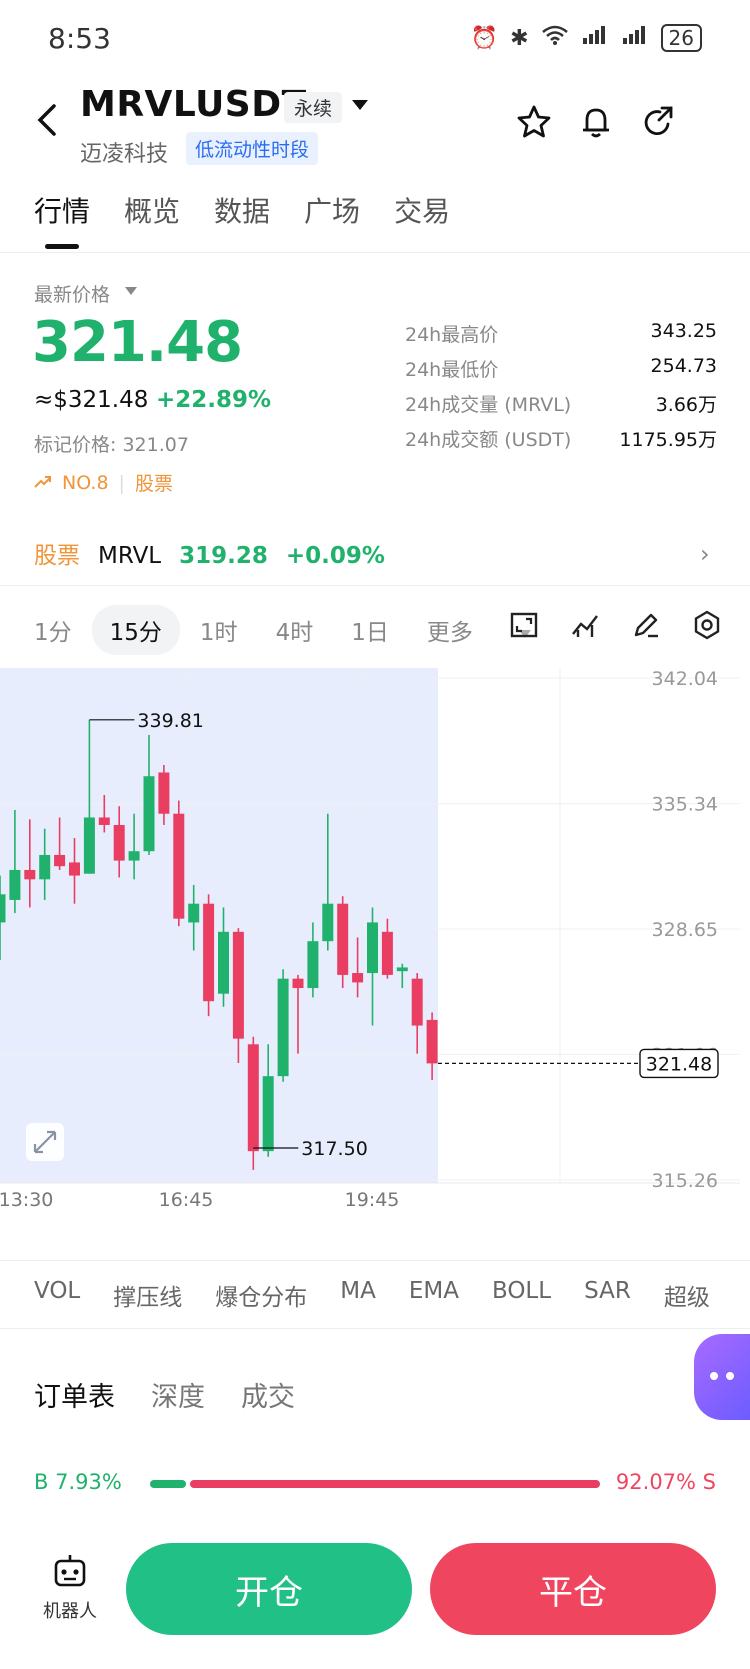 The width and height of the screenshot is (750, 1669). I want to click on stat-value: 254.73, so click(683, 366).